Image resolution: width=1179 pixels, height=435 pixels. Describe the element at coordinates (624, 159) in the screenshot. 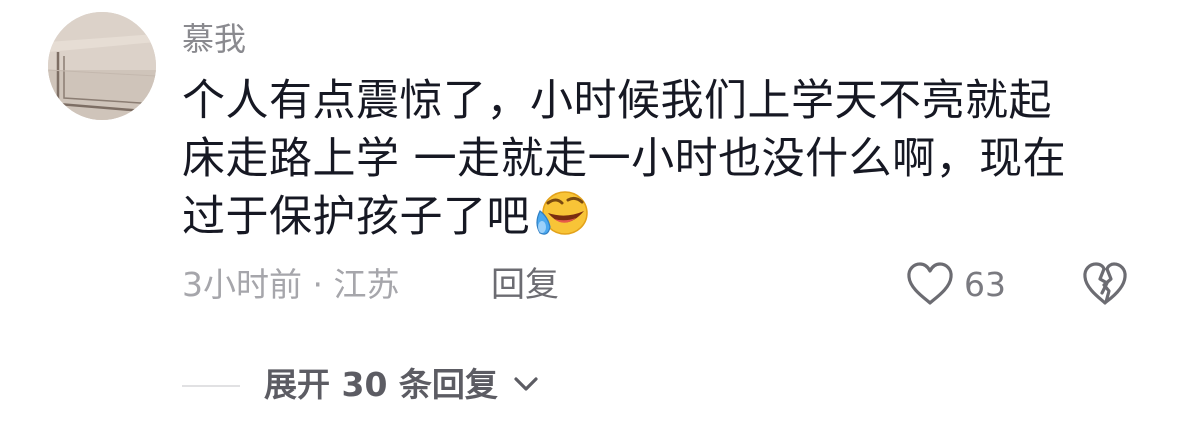

I see `comment-text-line: 床走路上学 一走就走一小时也没什么啊，现在` at that location.